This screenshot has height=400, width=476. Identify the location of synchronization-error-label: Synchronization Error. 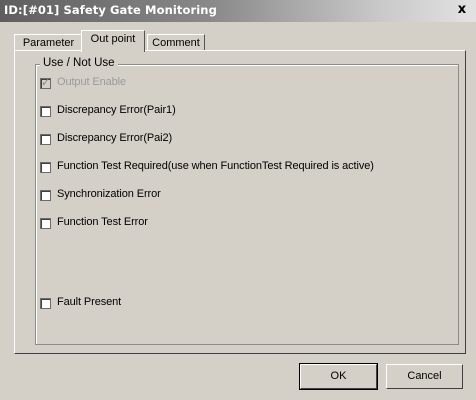
(109, 194).